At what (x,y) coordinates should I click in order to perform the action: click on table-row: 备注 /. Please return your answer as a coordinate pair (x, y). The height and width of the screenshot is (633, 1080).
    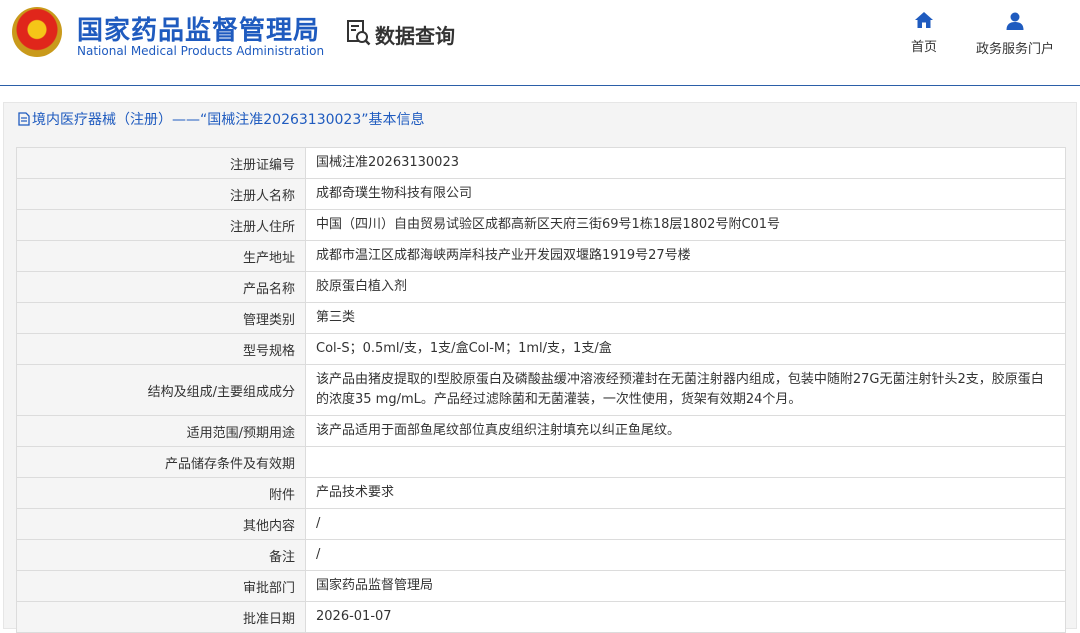
    Looking at the image, I should click on (541, 555).